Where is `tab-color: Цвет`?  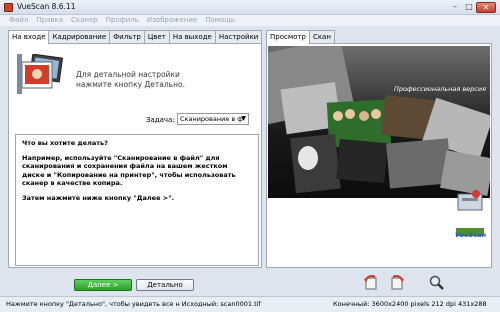 tab-color: Цвет is located at coordinates (156, 36).